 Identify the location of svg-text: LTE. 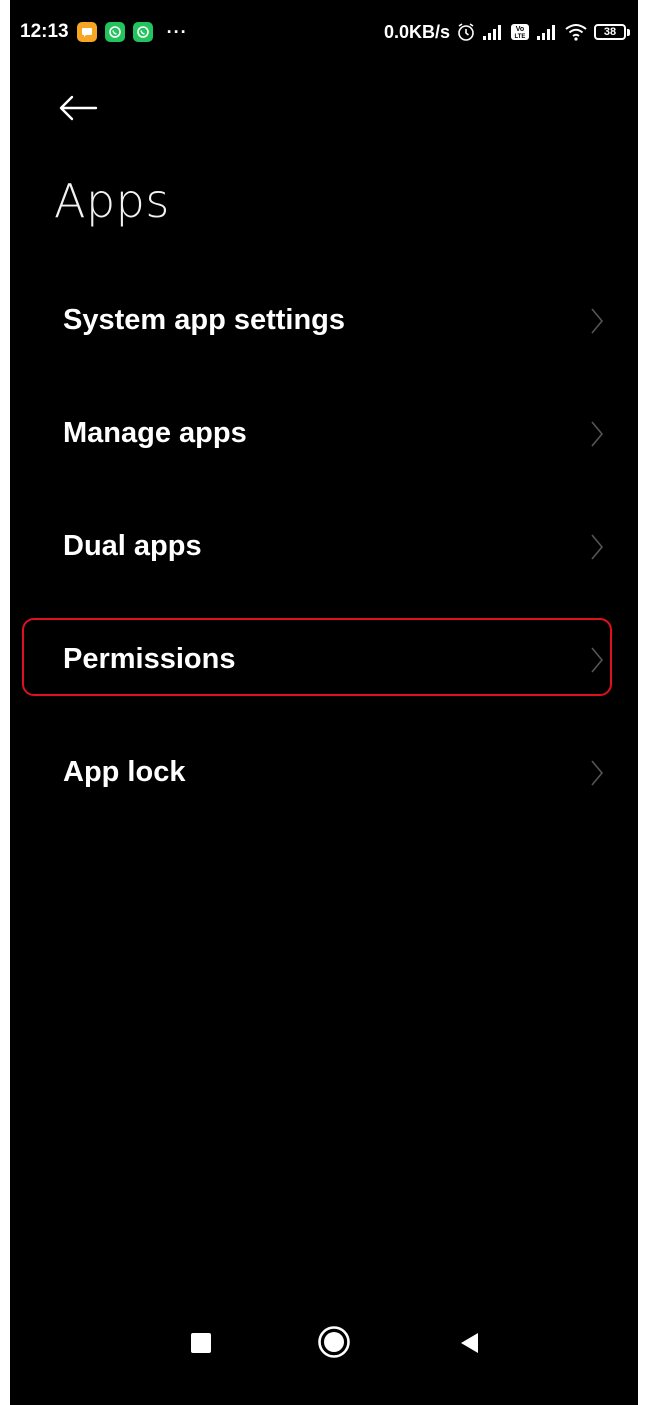
(520, 37).